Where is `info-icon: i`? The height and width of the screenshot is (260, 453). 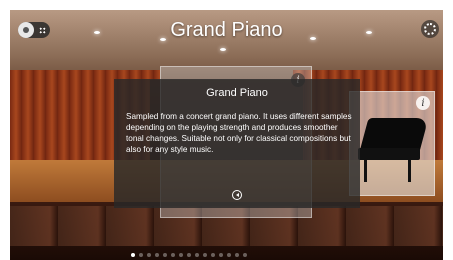
info-icon: i is located at coordinates (423, 103).